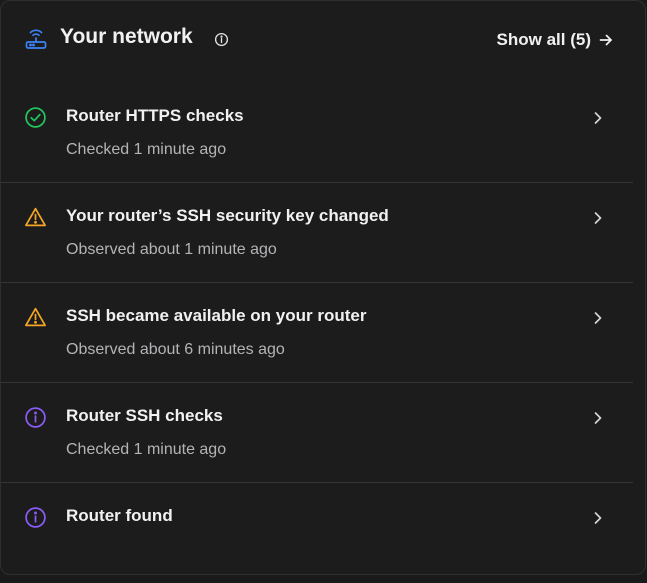 This screenshot has height=583, width=647. What do you see at coordinates (175, 349) in the screenshot?
I see `list-item-subtitle: Observed about 6 minutes ago` at bounding box center [175, 349].